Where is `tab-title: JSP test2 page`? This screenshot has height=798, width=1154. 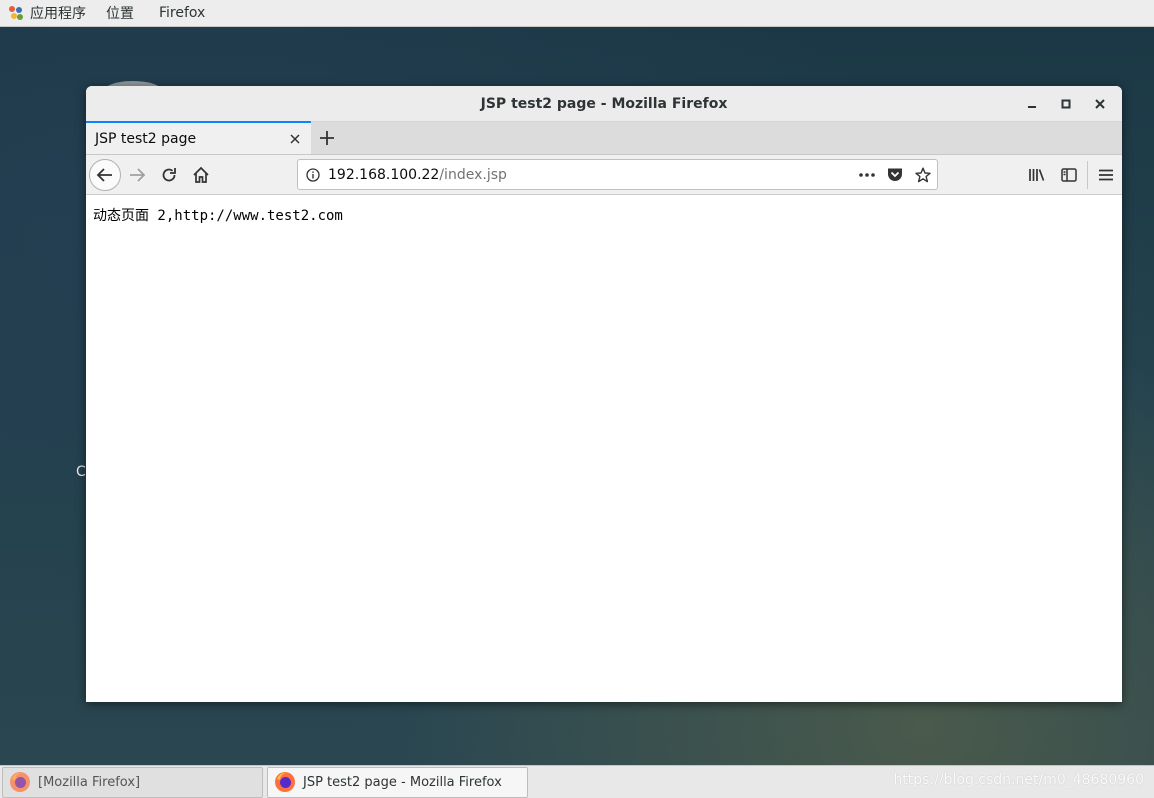 tab-title: JSP test2 page is located at coordinates (146, 138).